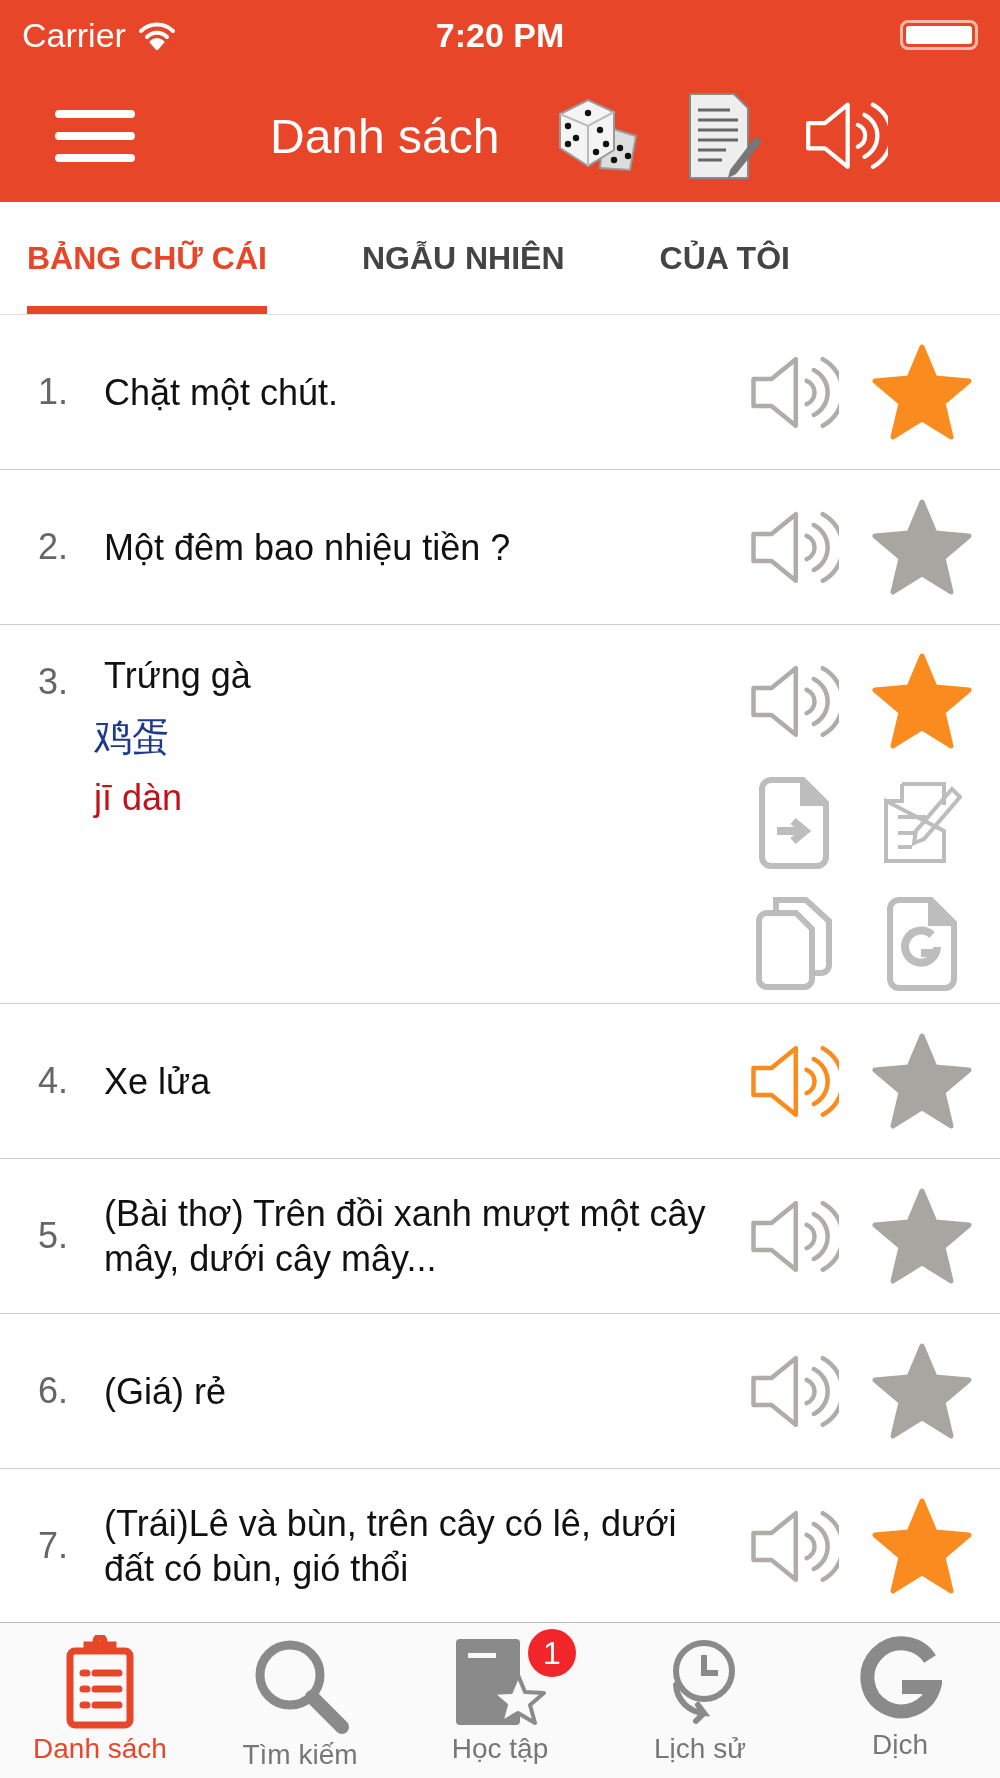 The image size is (1000, 1778). I want to click on phrase-text: Xe lửa, so click(158, 1081).